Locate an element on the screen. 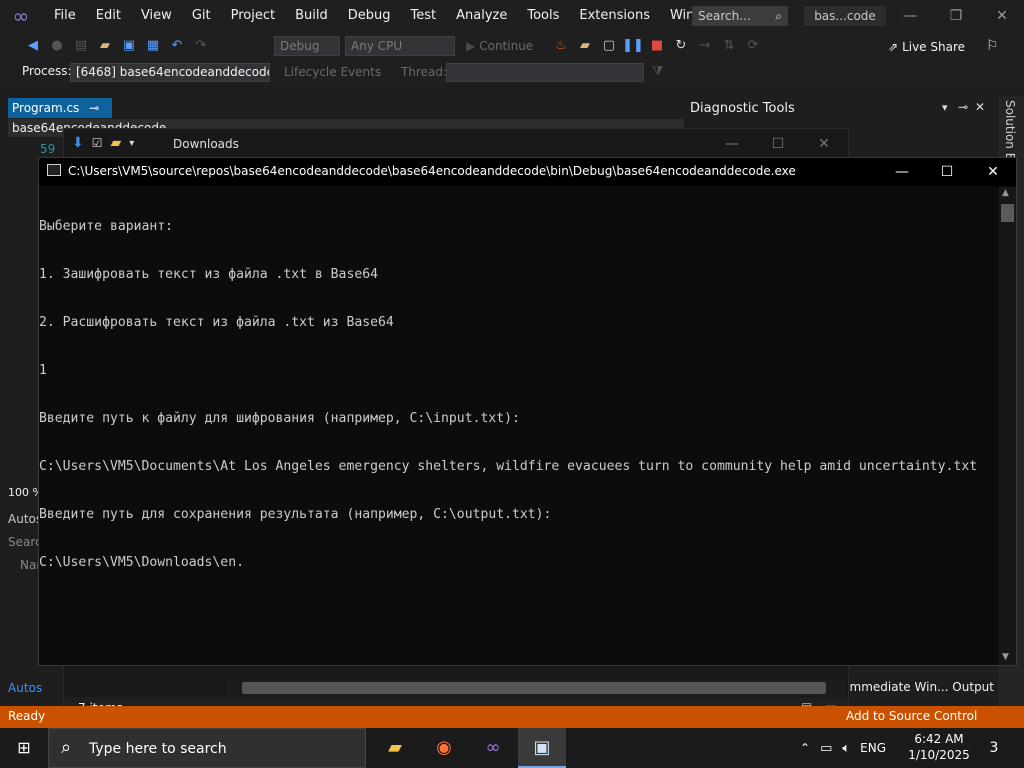 This screenshot has width=1024, height=768. filter-icon: ⧩ is located at coordinates (658, 71).